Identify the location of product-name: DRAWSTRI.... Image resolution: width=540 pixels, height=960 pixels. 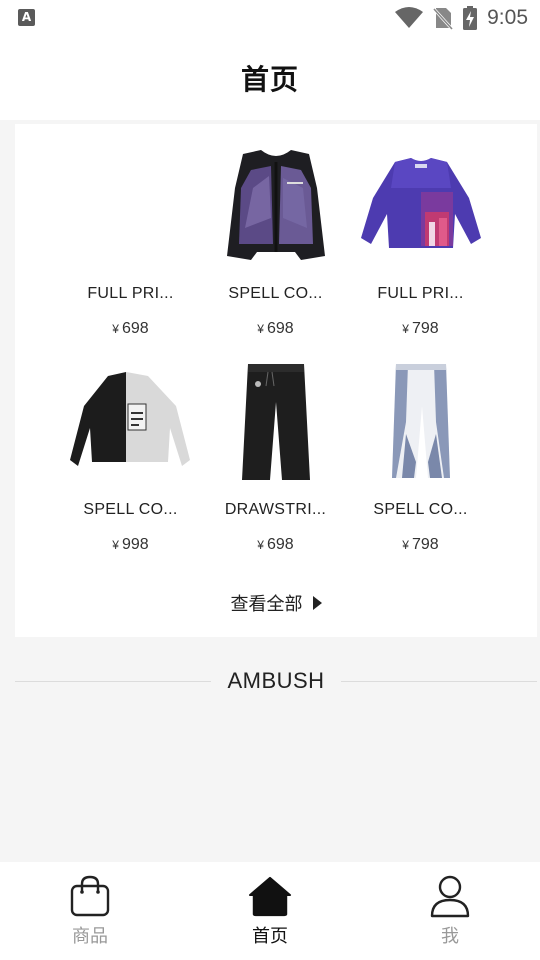
(275, 509).